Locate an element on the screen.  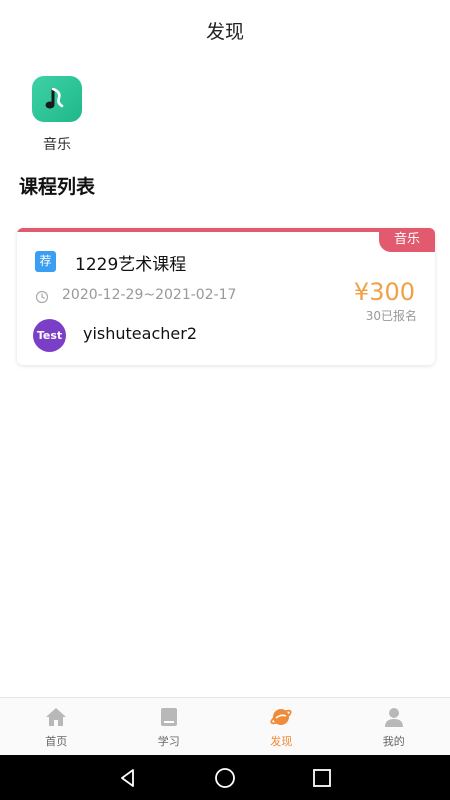
user-icon is located at coordinates (393, 717).